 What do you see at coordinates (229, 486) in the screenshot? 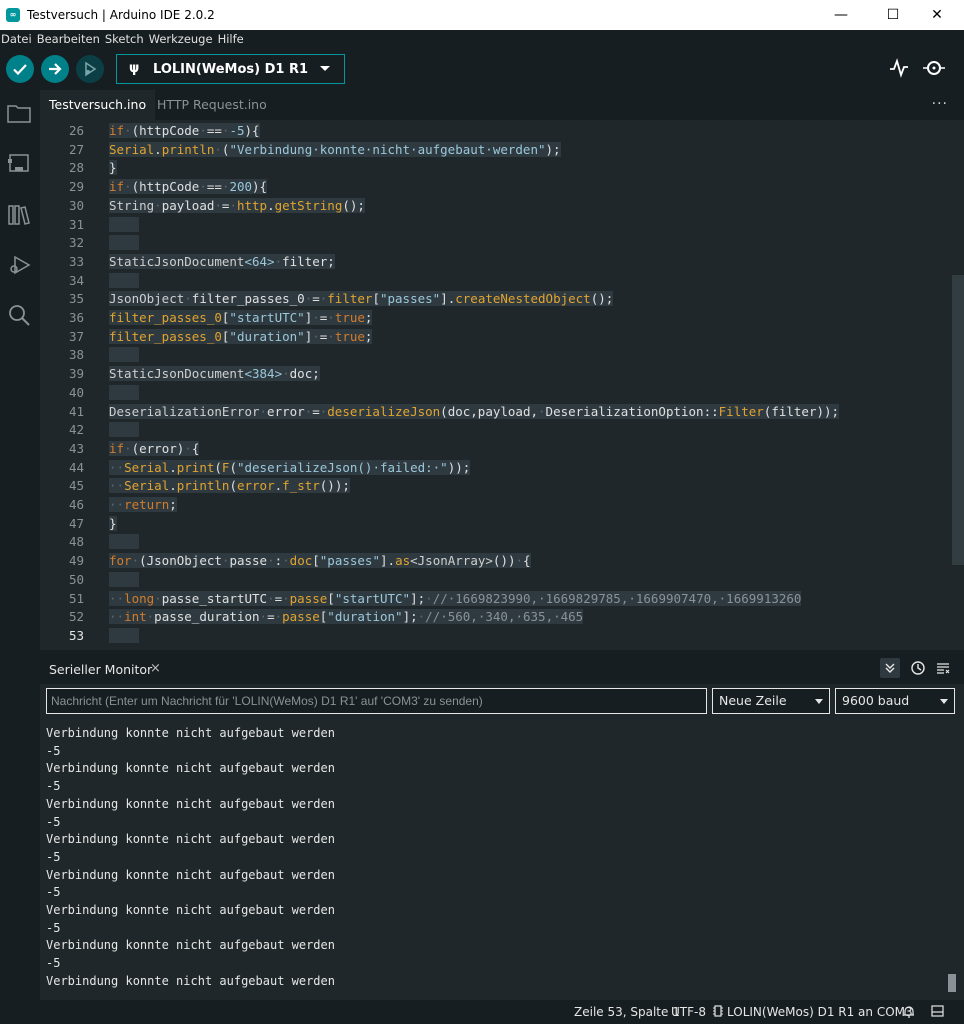
I see `code-text: ··Serial.println(error.f_str());` at bounding box center [229, 486].